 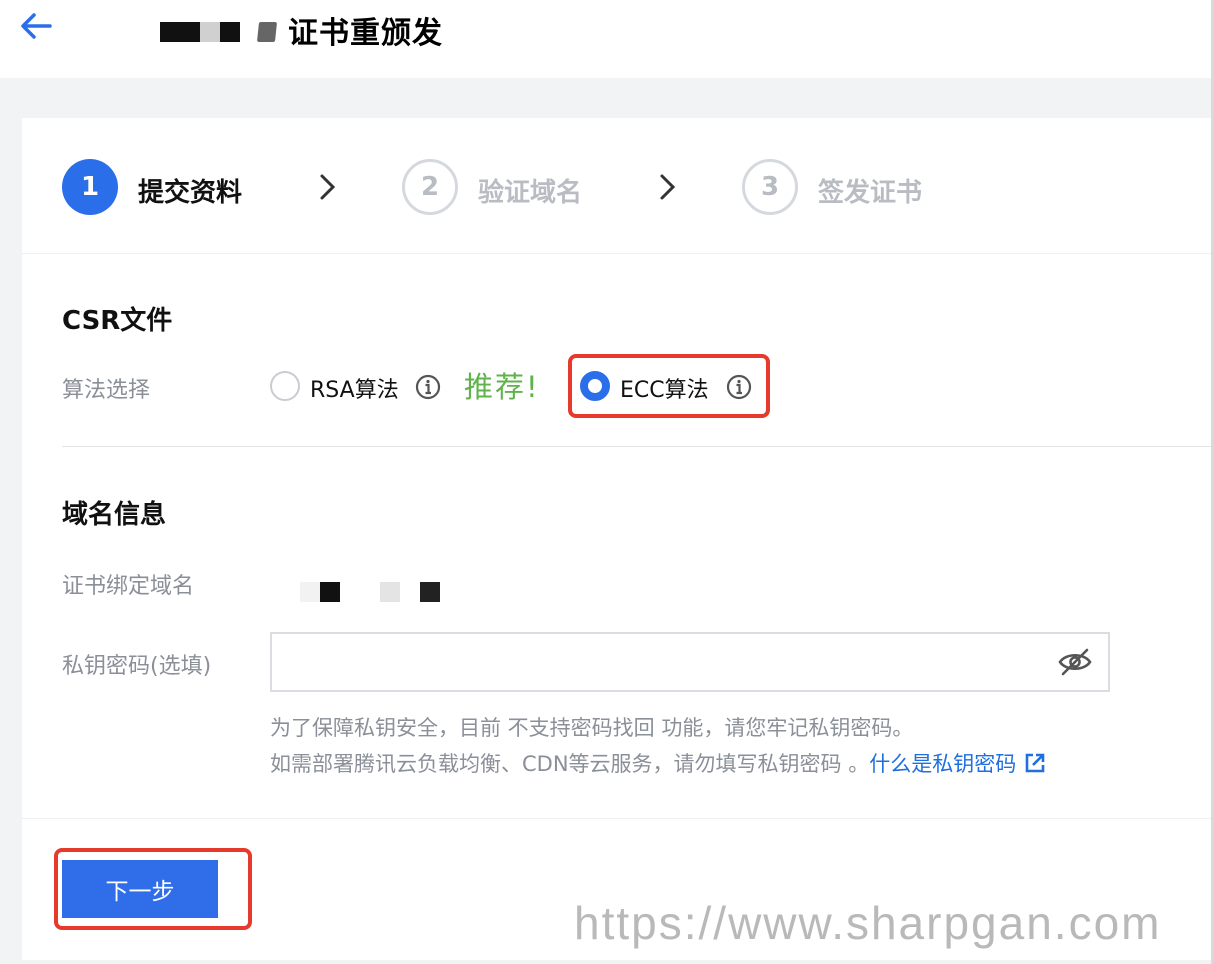 I want to click on private-key-password-input, so click(x=690, y=662).